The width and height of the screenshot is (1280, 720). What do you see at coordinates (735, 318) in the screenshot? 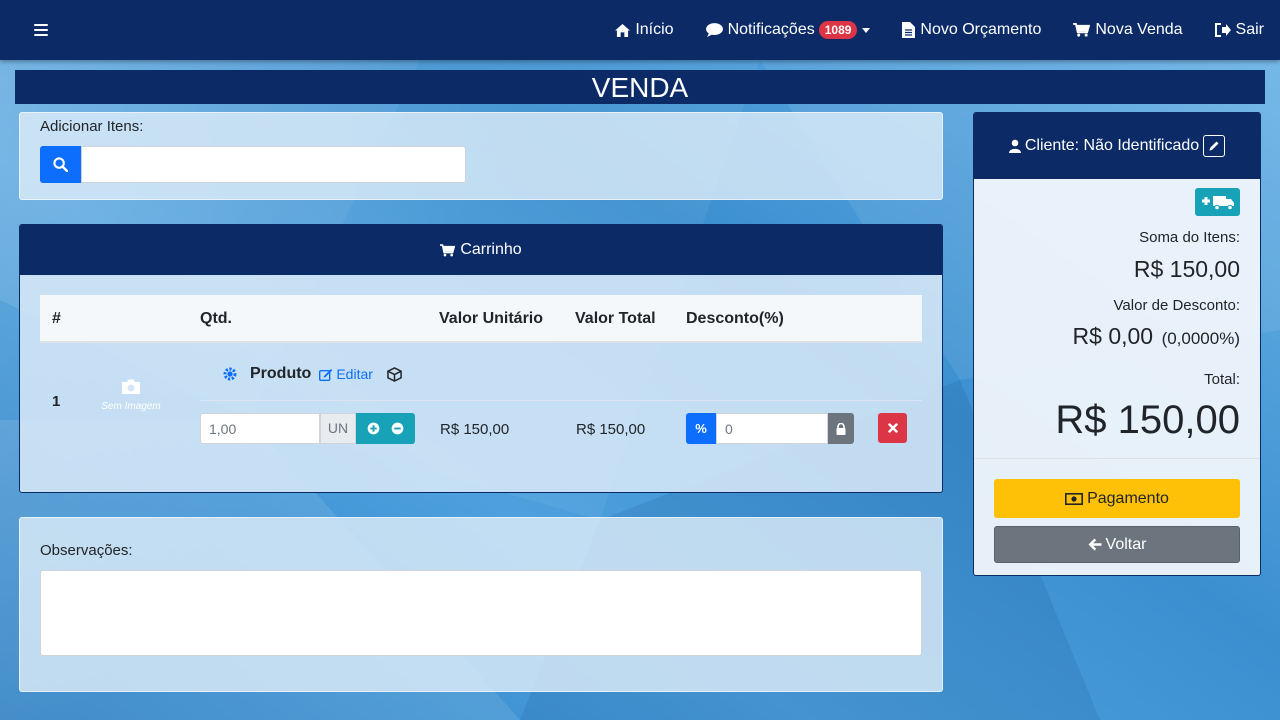
I see `col-discount: Desconto(%)` at bounding box center [735, 318].